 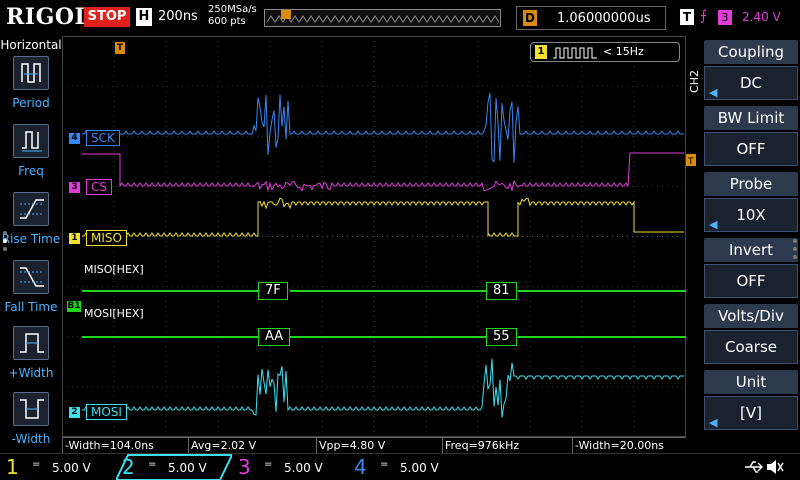 I want to click on trigger-frequency-box: 1 < 15Hz, so click(x=605, y=52).